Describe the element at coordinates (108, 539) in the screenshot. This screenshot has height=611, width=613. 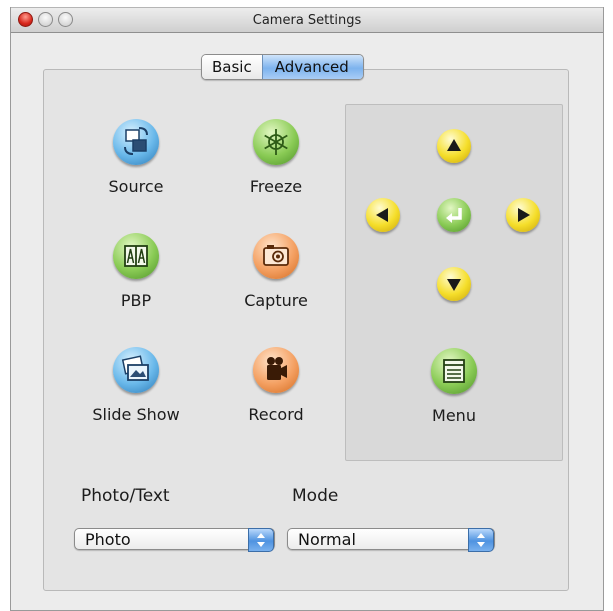
I see `photo-text-value: Photo` at that location.